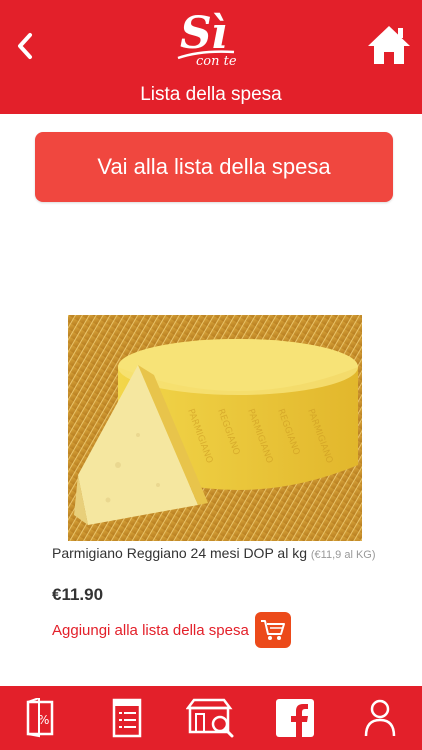  I want to click on flyer-icon: %, so click(40, 718).